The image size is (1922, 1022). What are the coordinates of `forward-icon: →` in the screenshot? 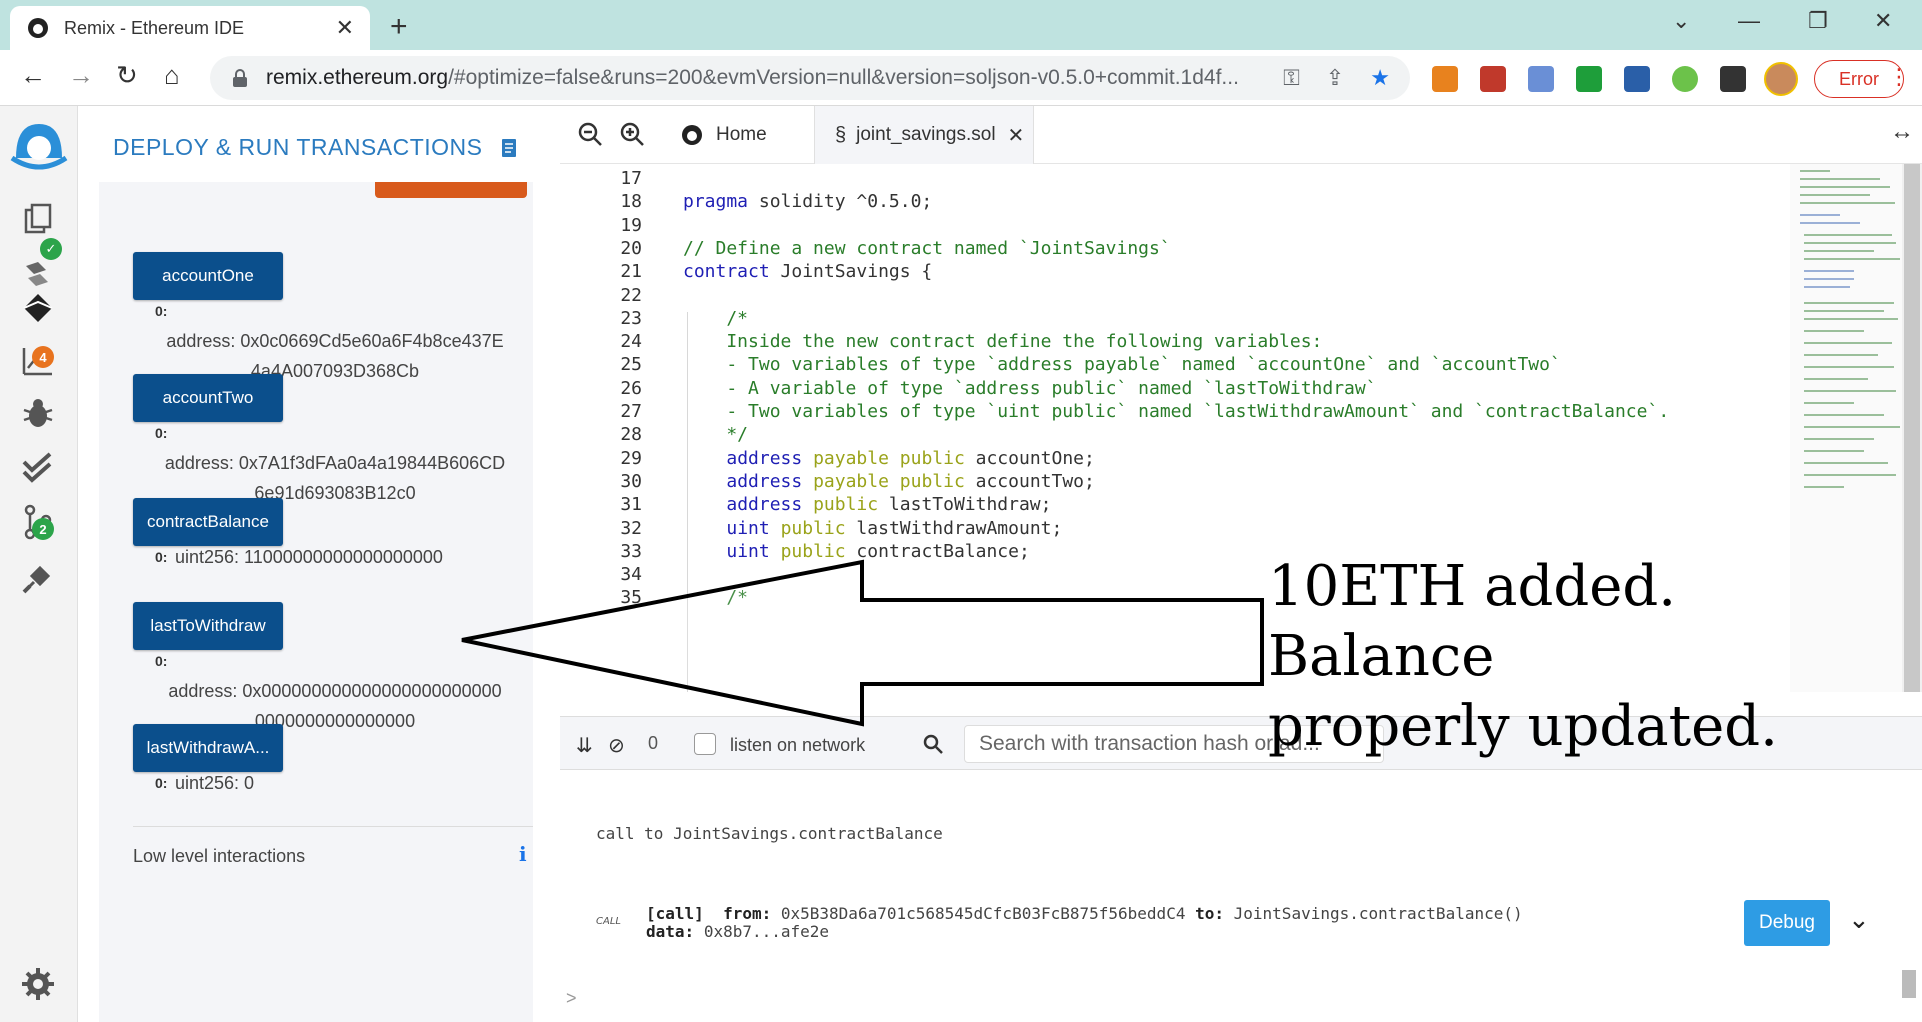 It's located at (81, 75).